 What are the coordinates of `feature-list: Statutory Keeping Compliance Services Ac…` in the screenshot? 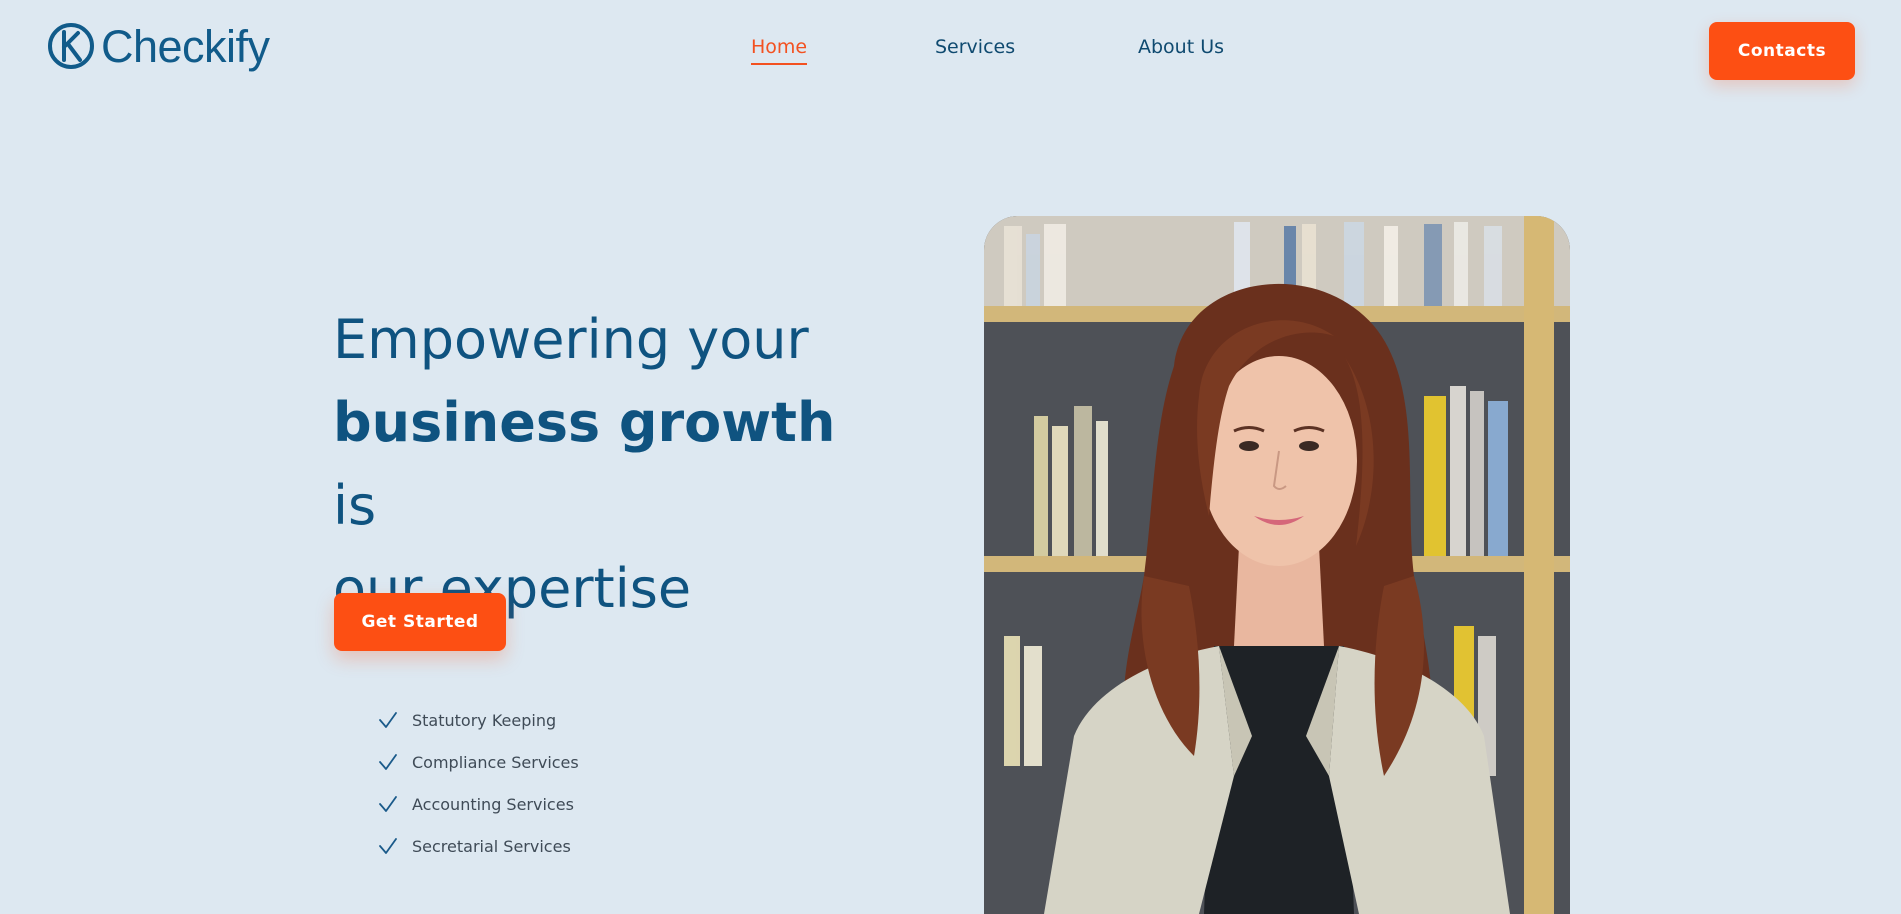 It's located at (478, 783).